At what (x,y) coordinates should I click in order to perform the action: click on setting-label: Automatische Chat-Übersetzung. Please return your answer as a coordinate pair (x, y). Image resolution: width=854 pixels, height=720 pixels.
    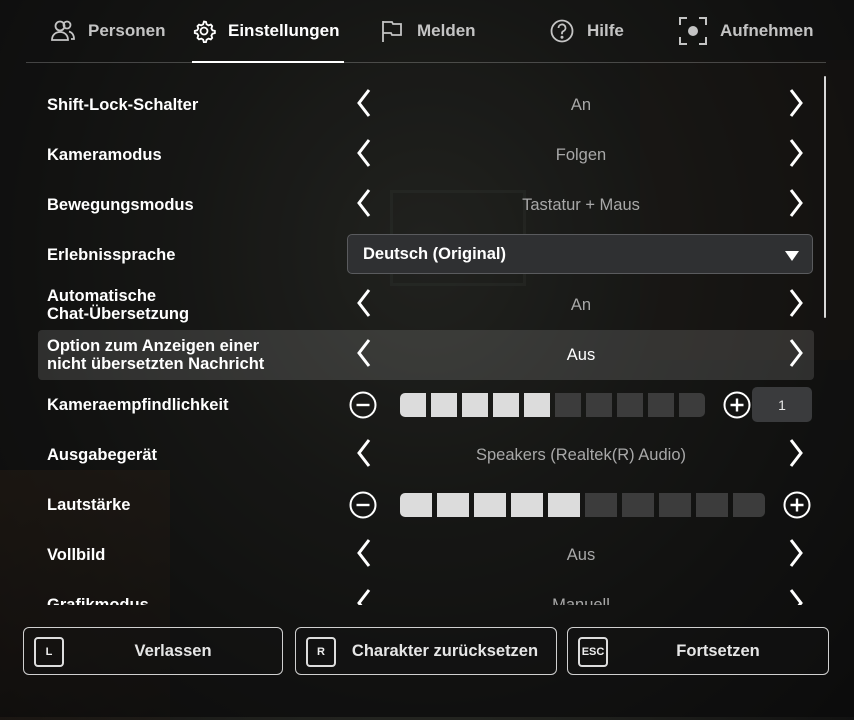
    Looking at the image, I should click on (118, 305).